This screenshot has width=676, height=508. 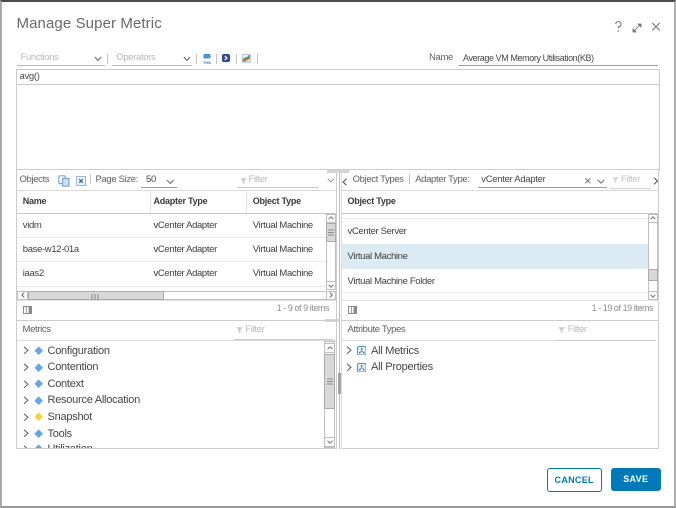 What do you see at coordinates (207, 63) in the screenshot?
I see `svg-text: THIS` at bounding box center [207, 63].